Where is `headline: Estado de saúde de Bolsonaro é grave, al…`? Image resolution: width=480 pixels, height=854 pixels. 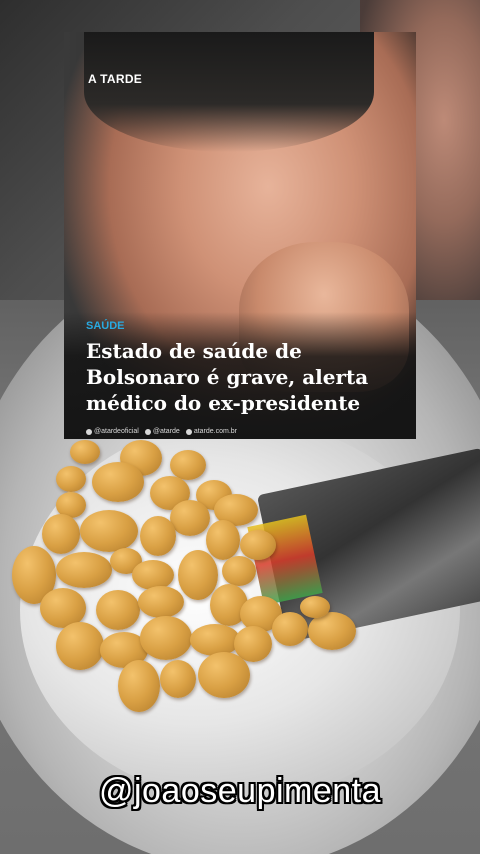
headline: Estado de saúde de Bolsonaro é grave, al… is located at coordinates (227, 377).